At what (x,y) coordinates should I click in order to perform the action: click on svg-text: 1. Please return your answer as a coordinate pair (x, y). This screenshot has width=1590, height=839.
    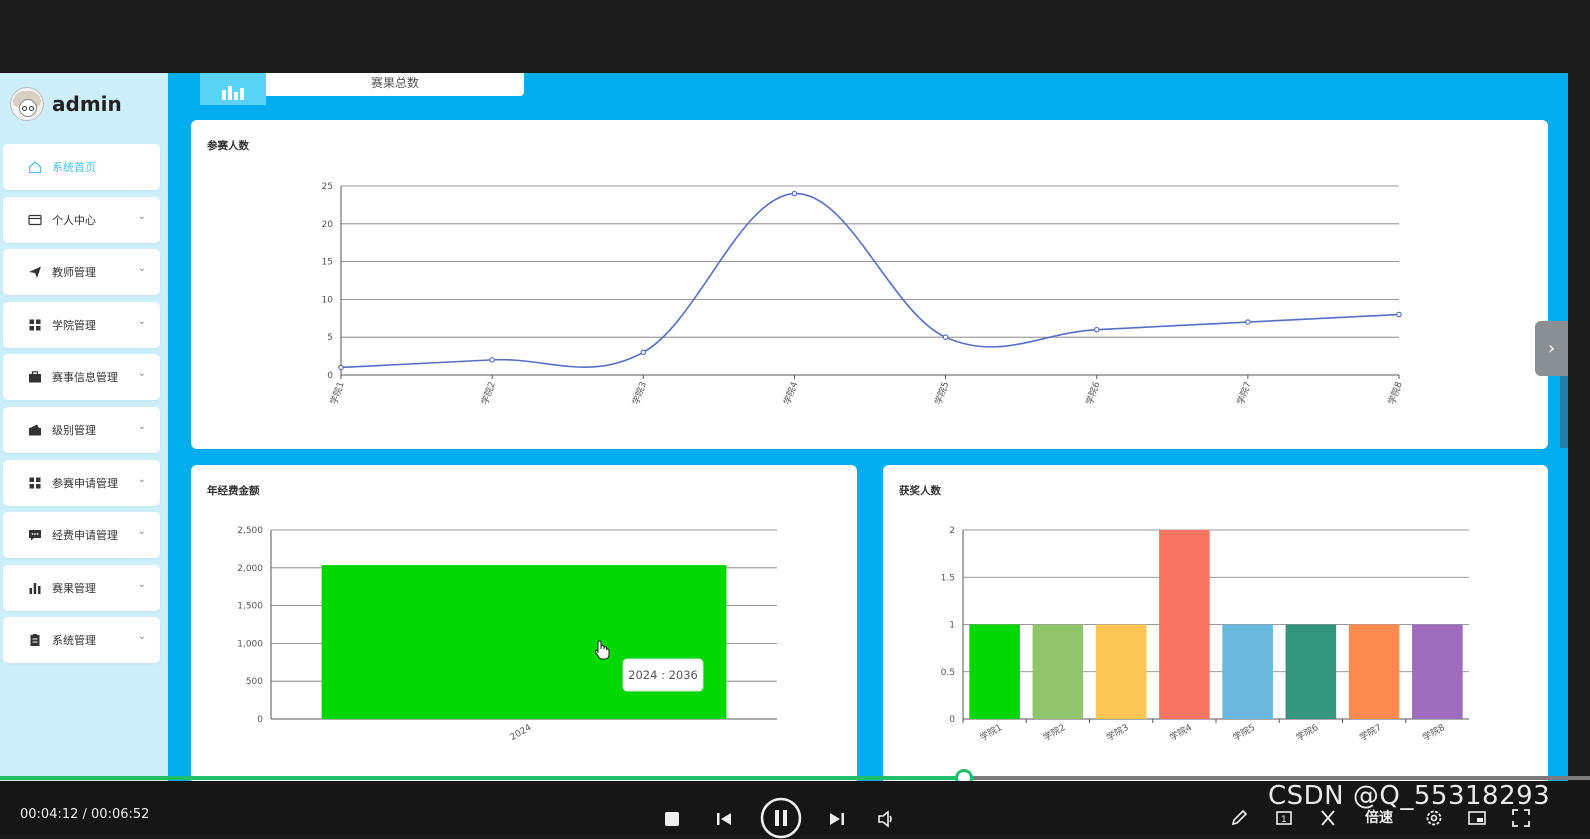
    Looking at the image, I should click on (1284, 820).